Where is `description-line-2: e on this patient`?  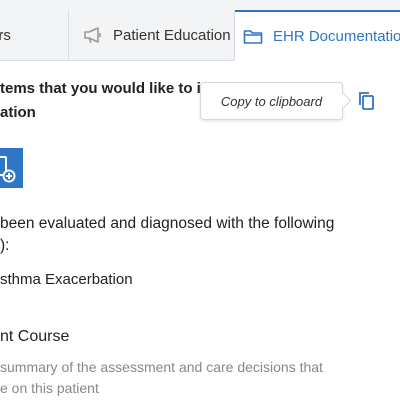
description-line-2: e on this patient is located at coordinates (49, 388).